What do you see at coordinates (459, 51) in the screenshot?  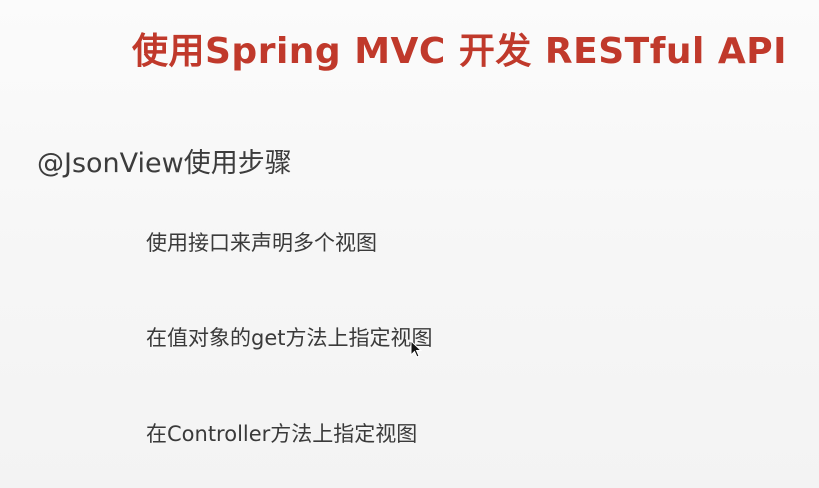 I see `slide-title: 使用Spring MVC 开发 RESTful API` at bounding box center [459, 51].